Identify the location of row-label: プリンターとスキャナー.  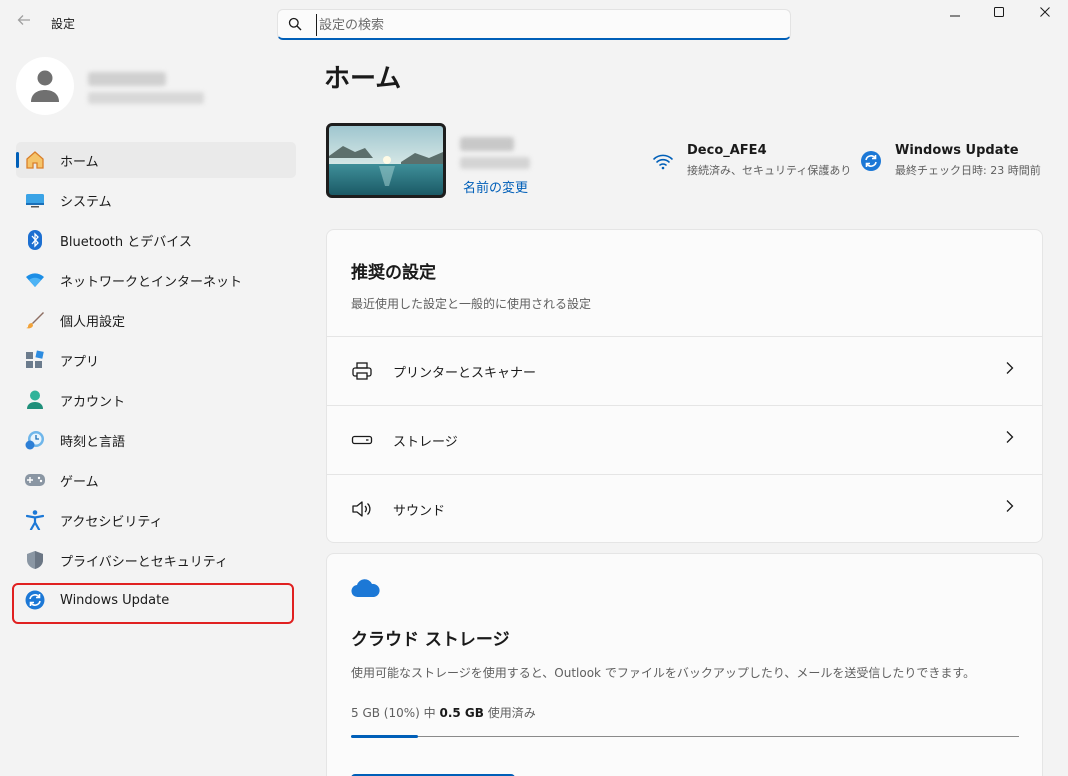
(465, 373).